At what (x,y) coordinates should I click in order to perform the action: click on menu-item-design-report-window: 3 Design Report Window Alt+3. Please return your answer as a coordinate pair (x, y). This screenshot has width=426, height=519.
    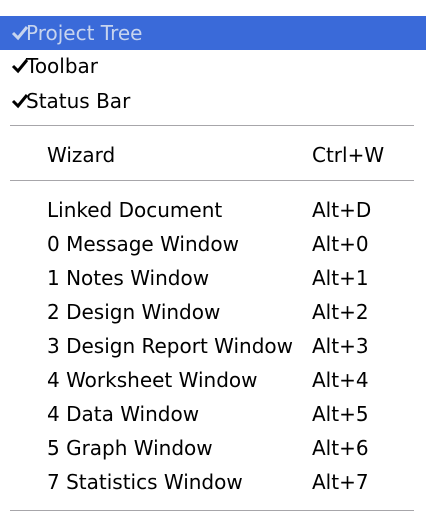
    Looking at the image, I should click on (213, 346).